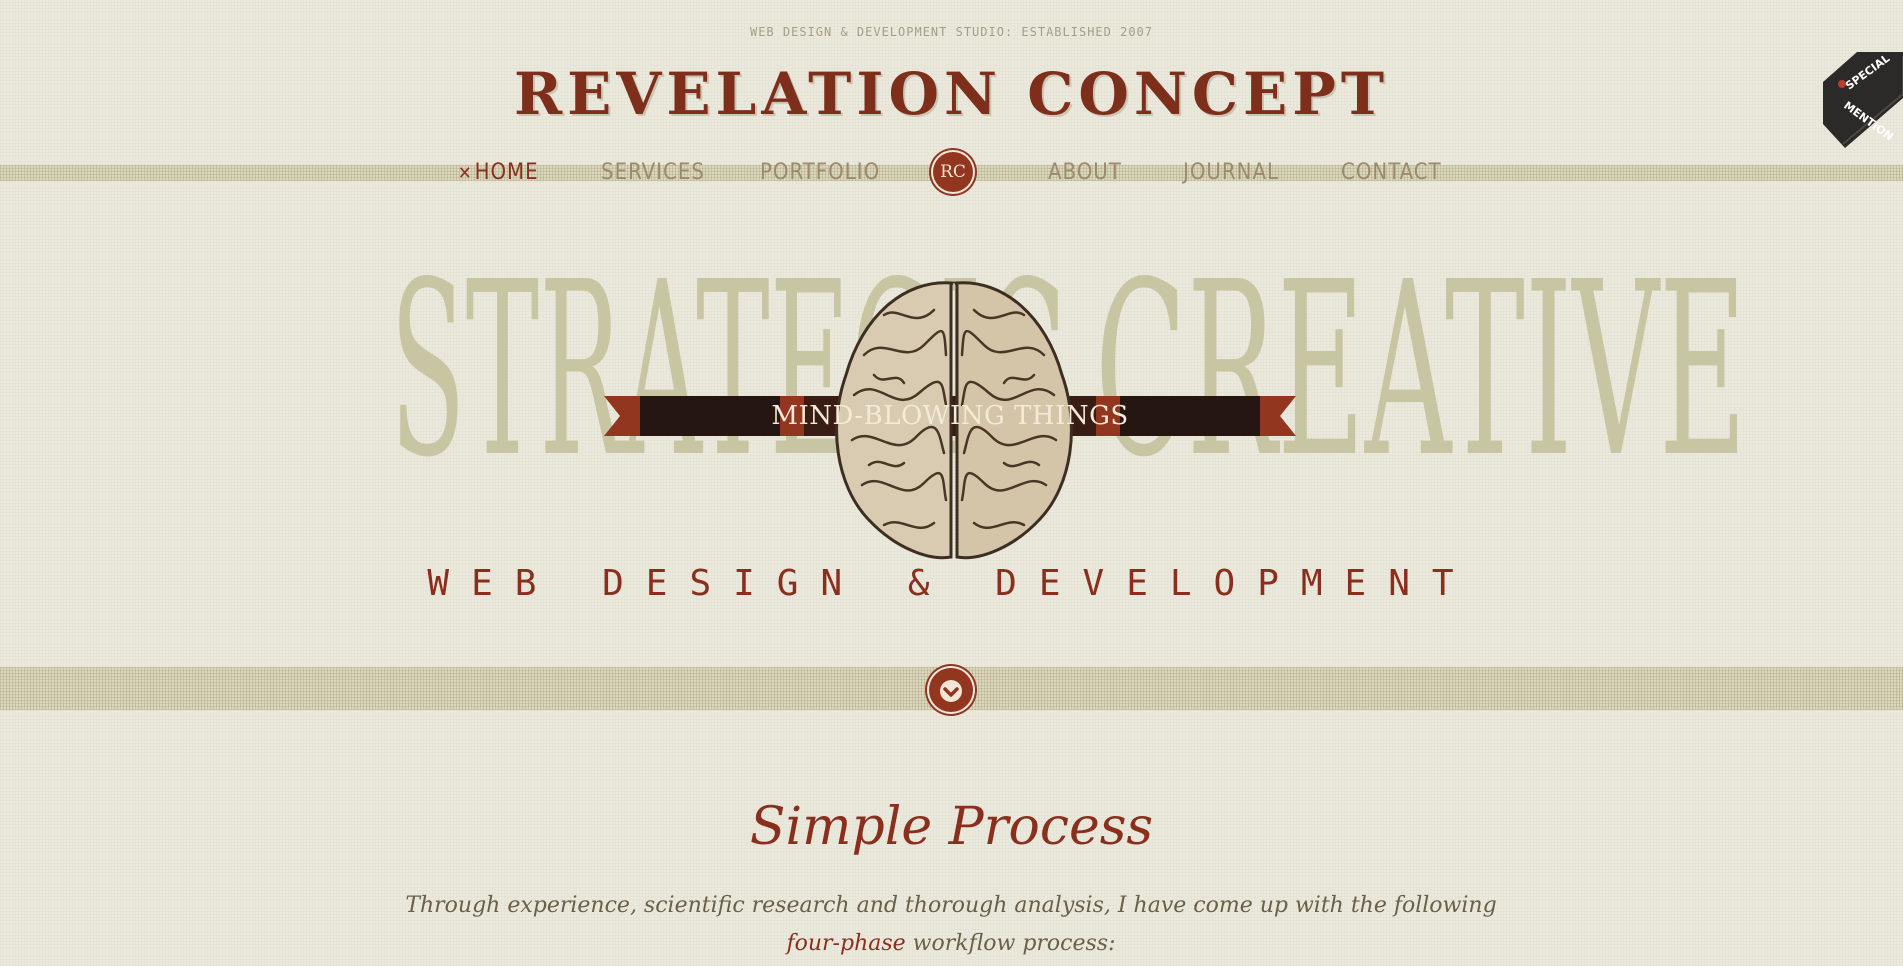 The width and height of the screenshot is (1903, 966). I want to click on nav-item-label: HOME, so click(506, 172).